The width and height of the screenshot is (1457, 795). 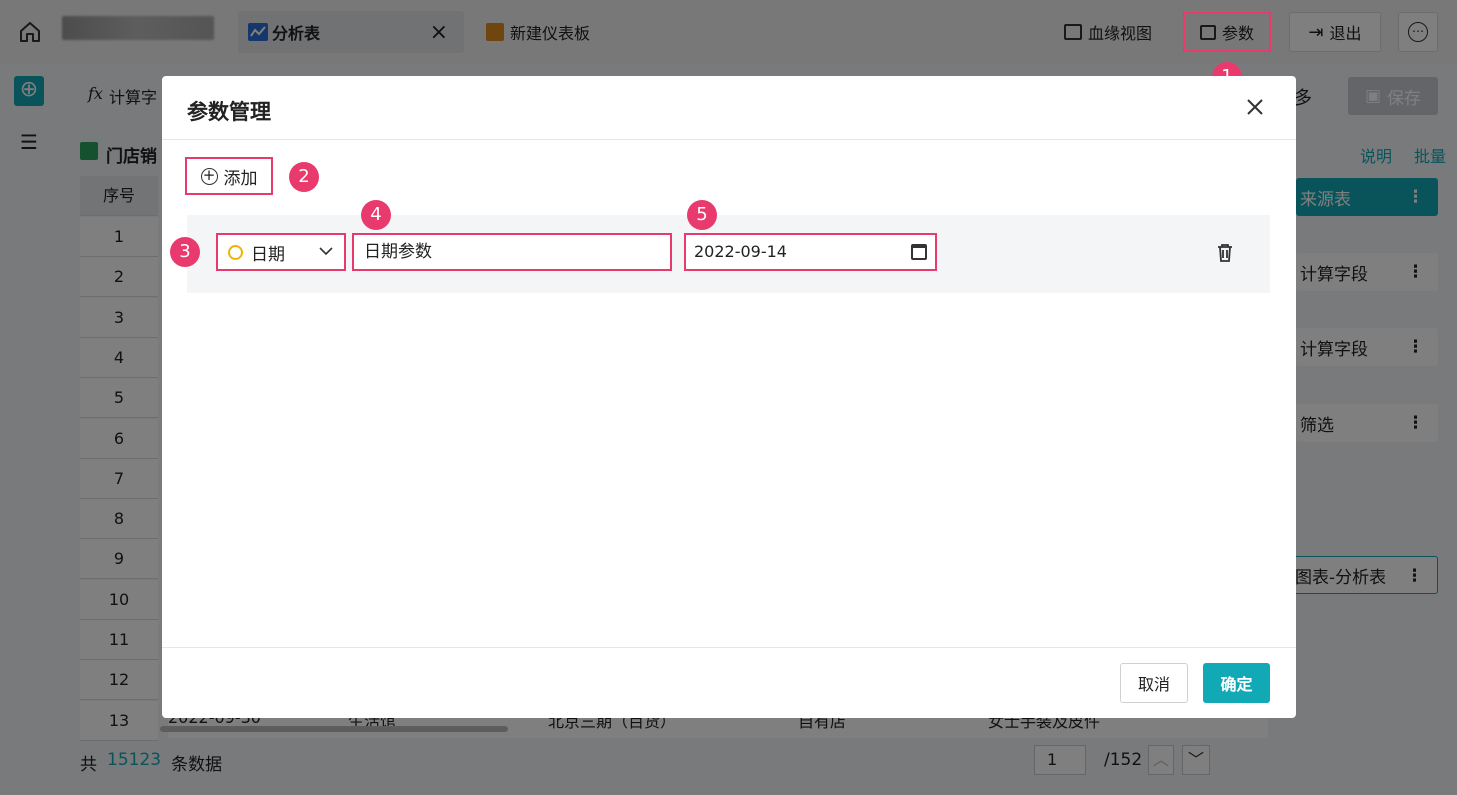 I want to click on ok-button: 确定, so click(x=1236, y=683).